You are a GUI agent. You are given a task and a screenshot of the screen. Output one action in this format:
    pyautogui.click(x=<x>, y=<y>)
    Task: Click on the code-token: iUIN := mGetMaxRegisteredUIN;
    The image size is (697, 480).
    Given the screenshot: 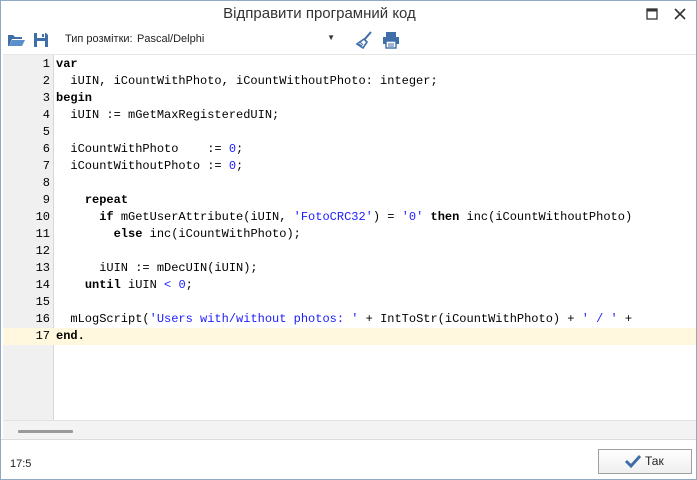 What is the action you would take?
    pyautogui.click(x=168, y=115)
    